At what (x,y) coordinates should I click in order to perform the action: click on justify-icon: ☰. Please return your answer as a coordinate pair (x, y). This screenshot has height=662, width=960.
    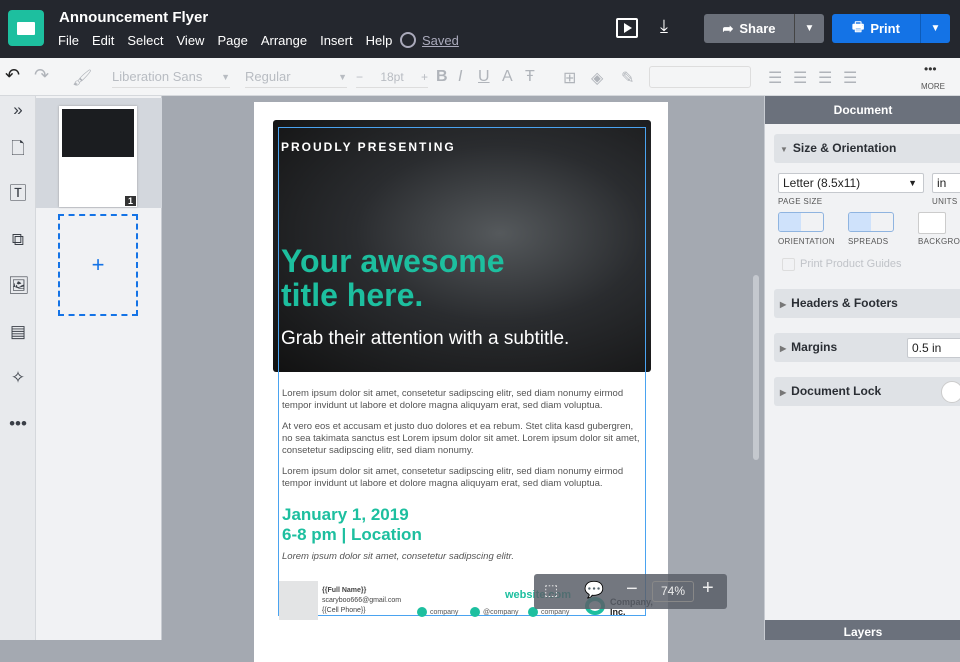
    Looking at the image, I should click on (850, 78).